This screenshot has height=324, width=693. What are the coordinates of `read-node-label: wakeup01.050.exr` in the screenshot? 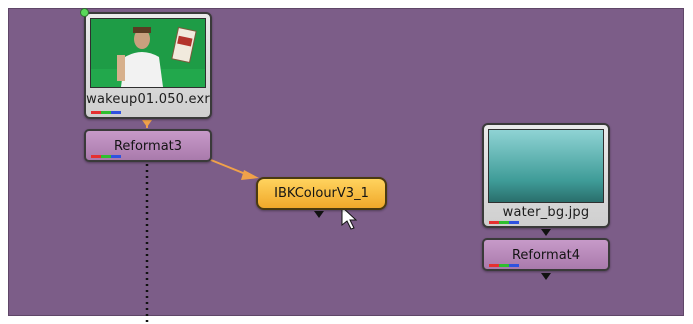 It's located at (148, 99).